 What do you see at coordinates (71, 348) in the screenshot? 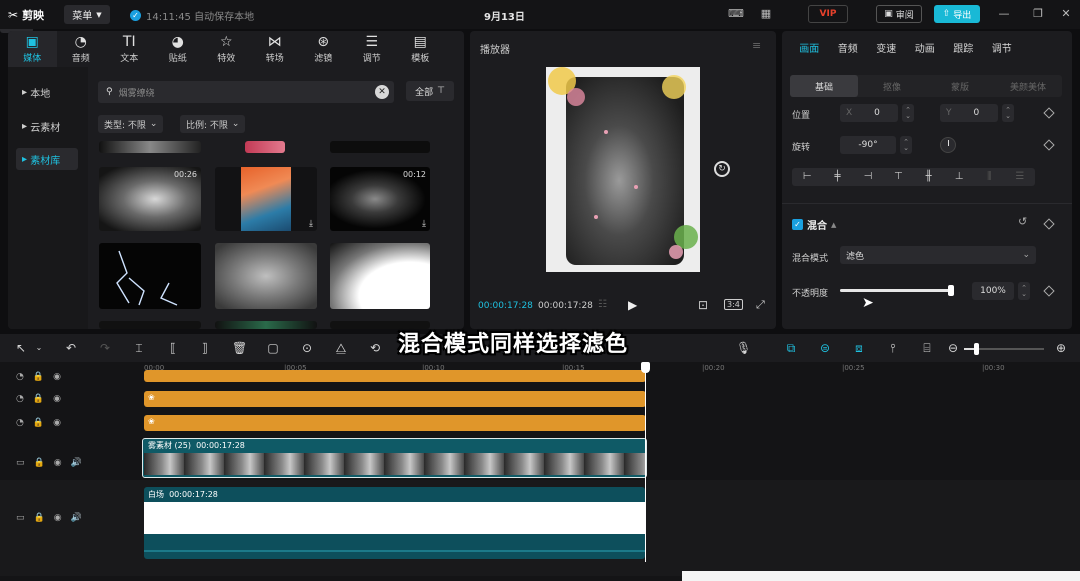
I see `undo-icon: ↶` at bounding box center [71, 348].